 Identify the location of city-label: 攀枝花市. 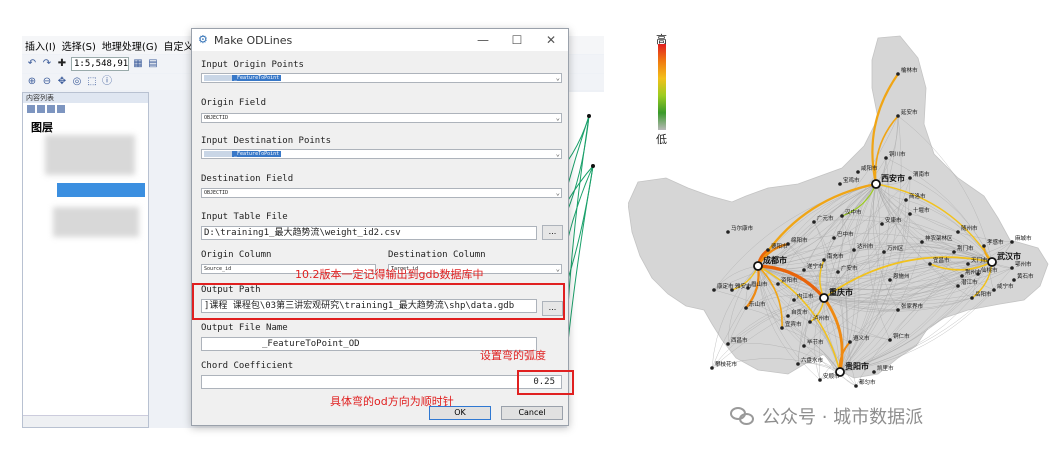
(726, 364).